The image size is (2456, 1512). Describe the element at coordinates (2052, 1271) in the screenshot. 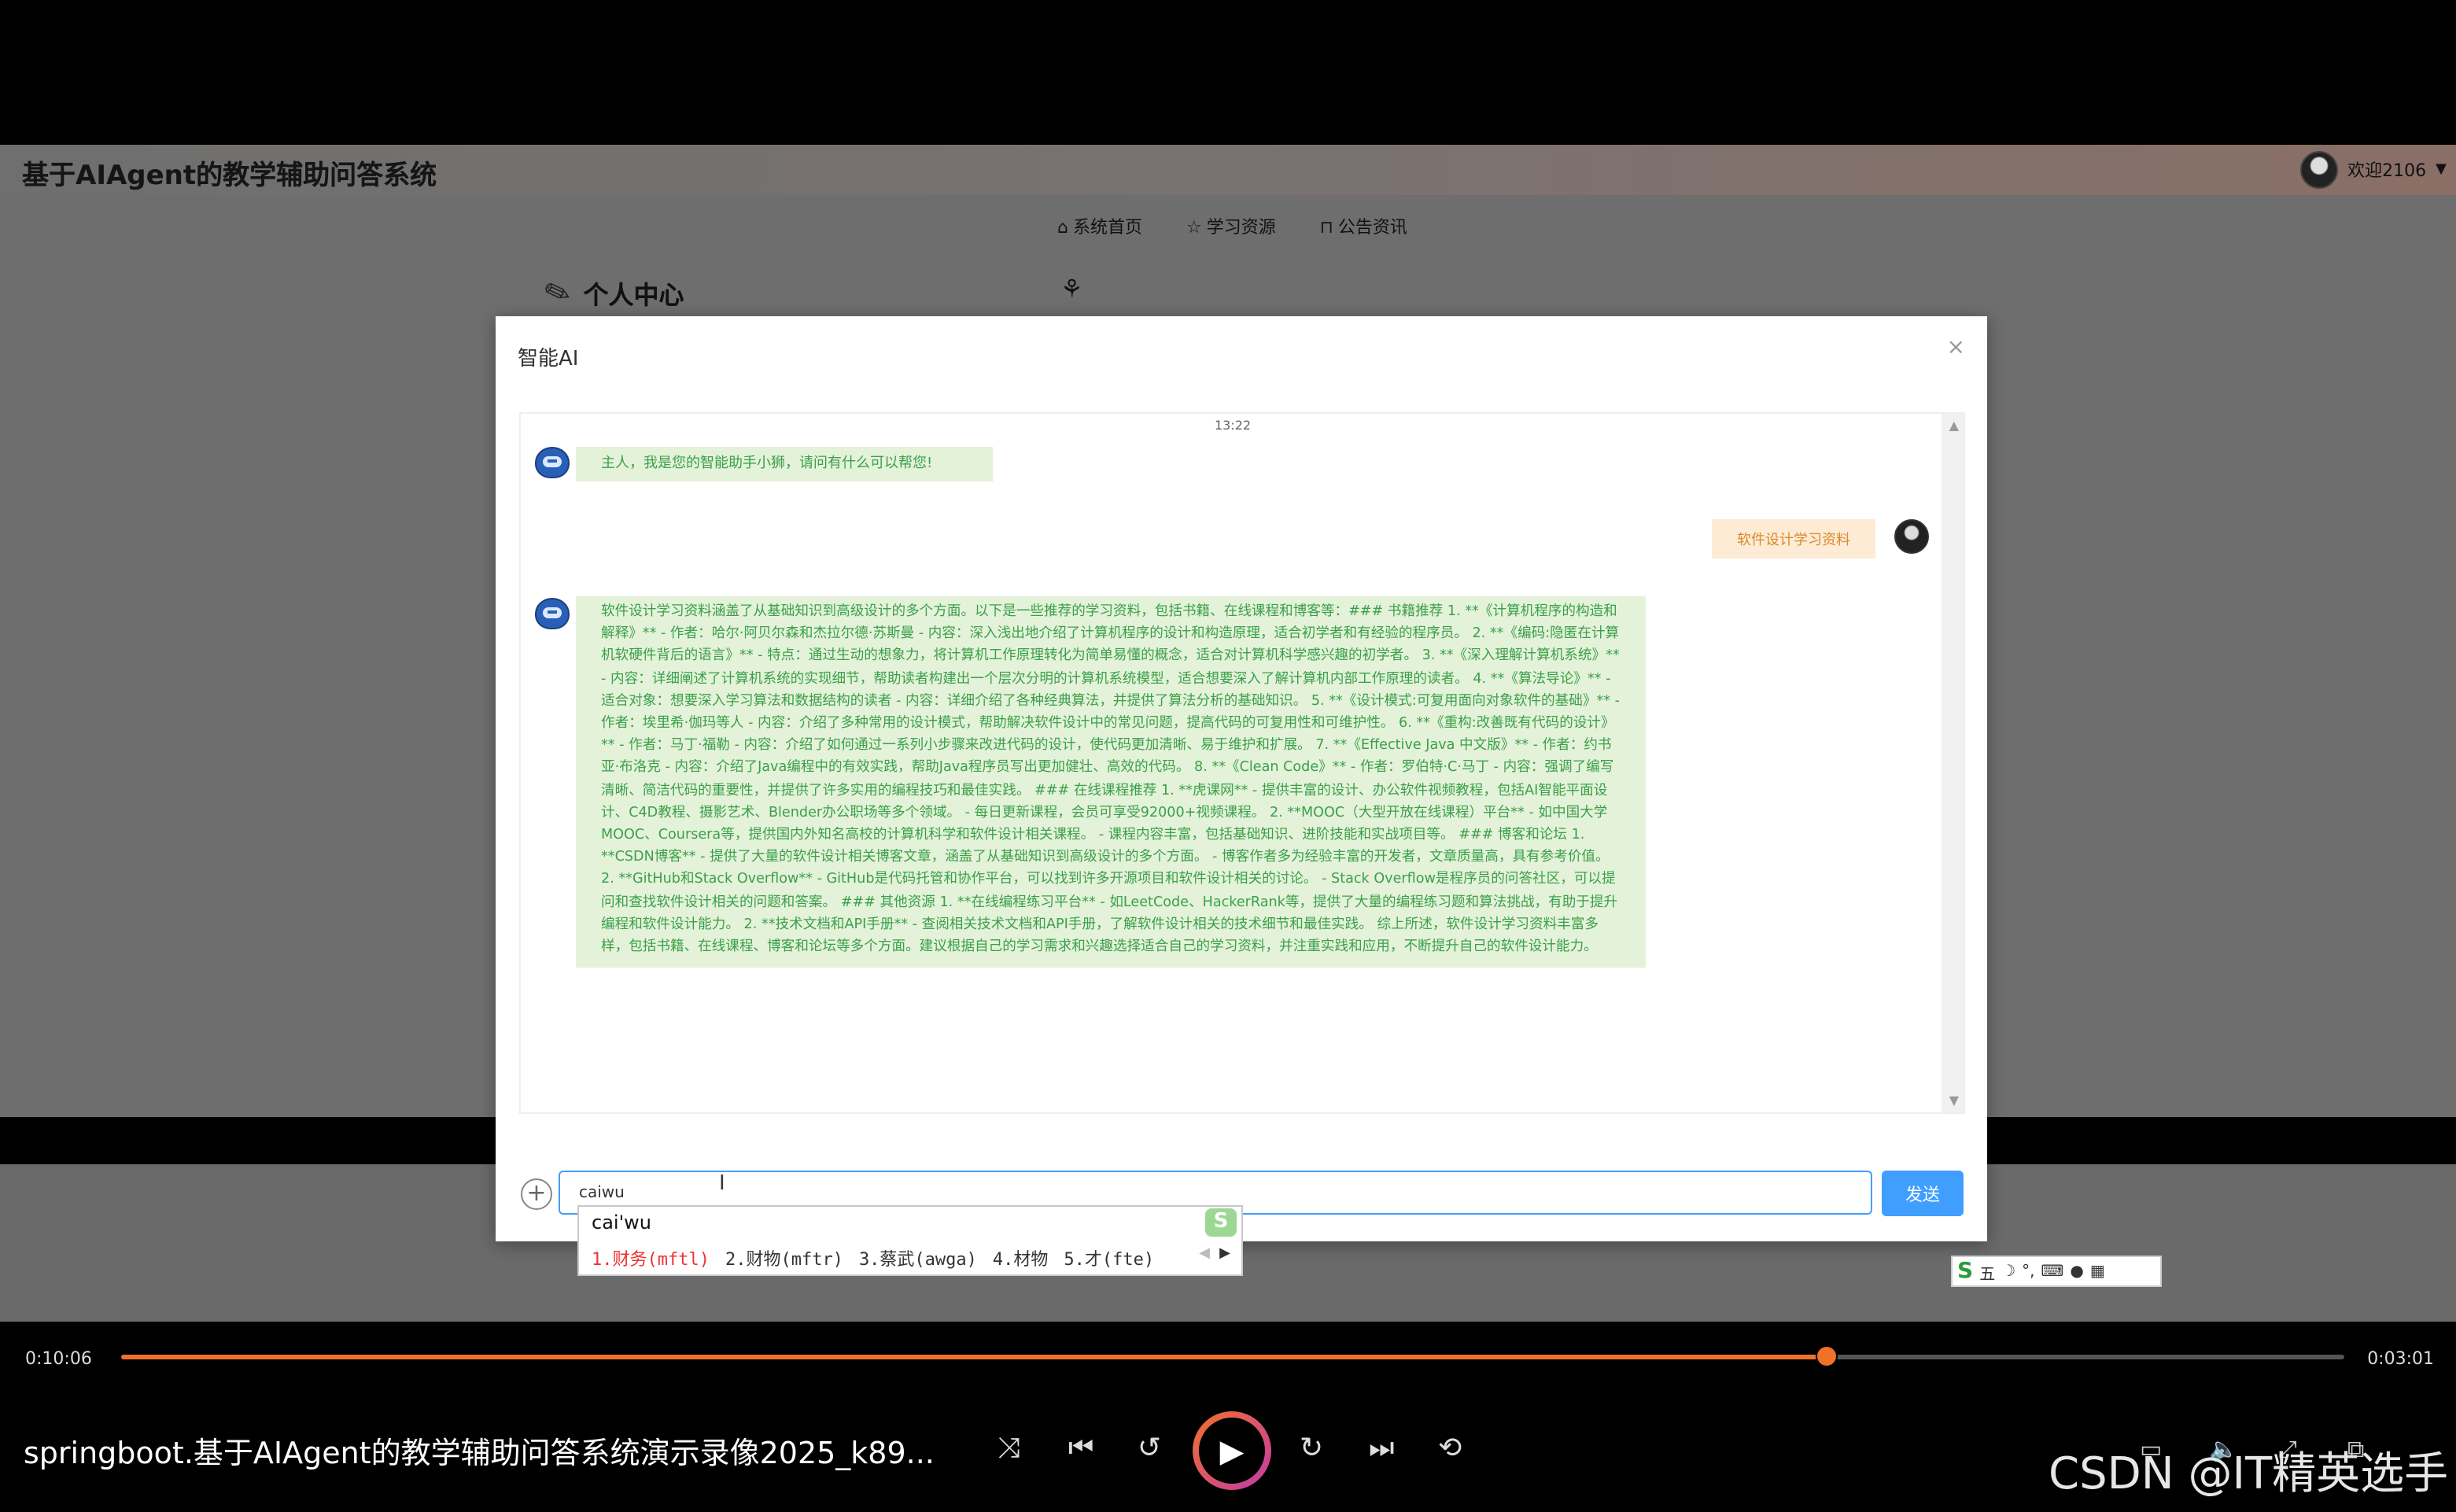

I see `keyboard-icon: ⌨` at that location.